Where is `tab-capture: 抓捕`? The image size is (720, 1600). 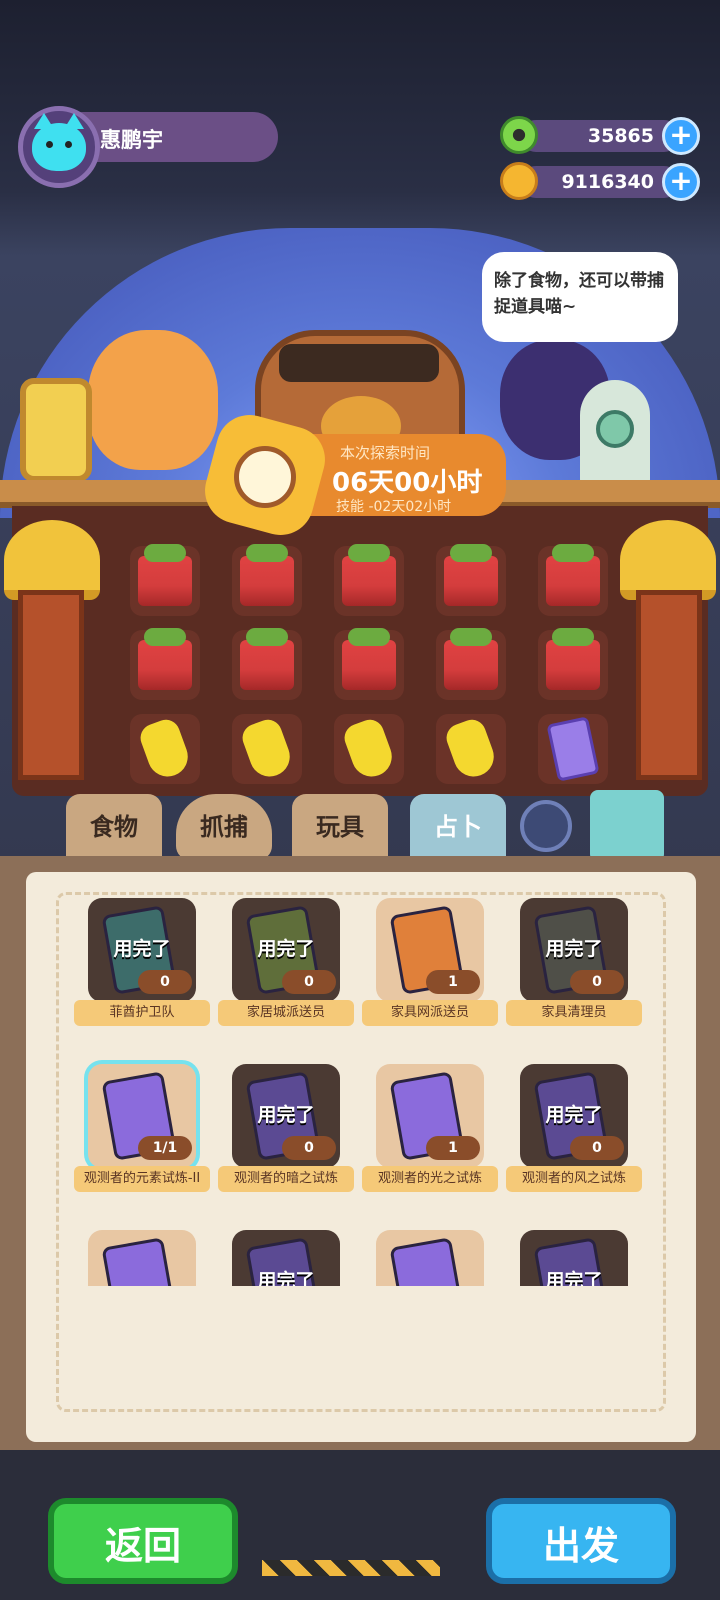
tab-capture: 抓捕 is located at coordinates (224, 827).